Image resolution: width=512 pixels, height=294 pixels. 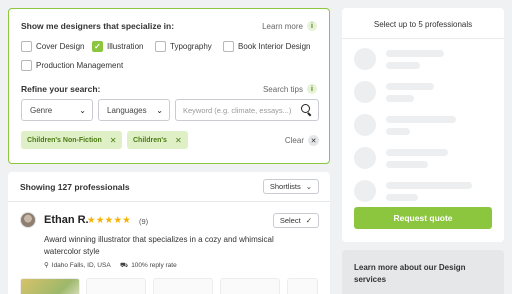 I want to click on location-text: Idaho Falls, ID, USA, so click(x=81, y=265).